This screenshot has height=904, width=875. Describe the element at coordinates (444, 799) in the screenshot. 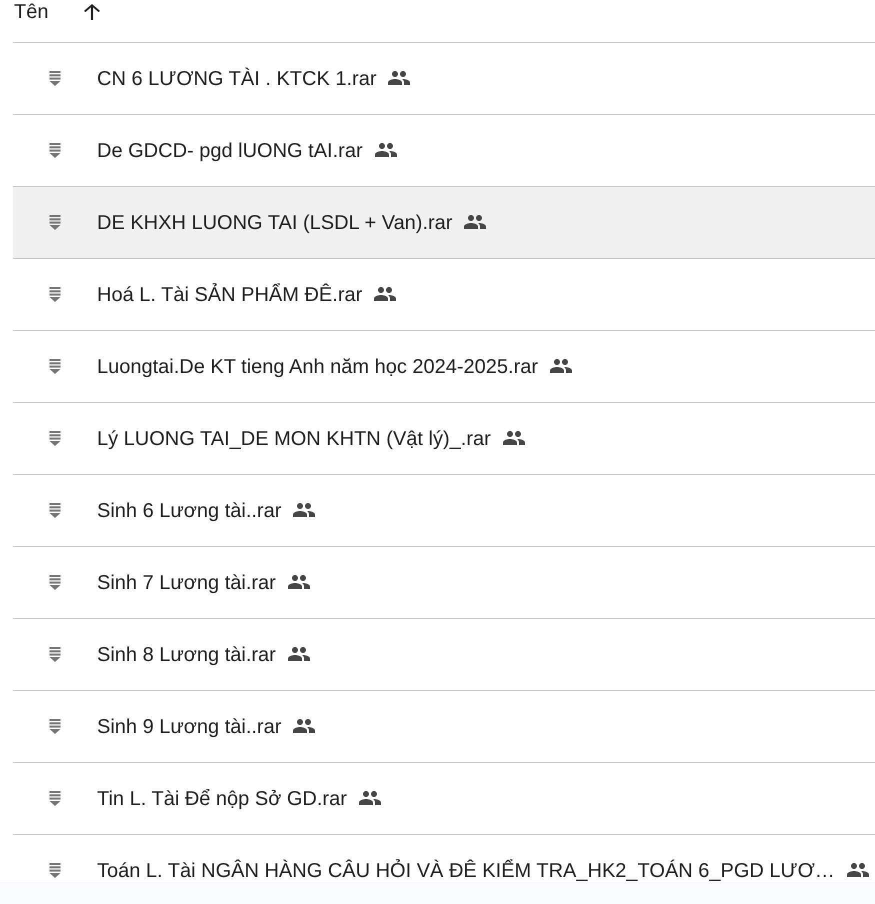

I see `file-row: Tin L. Tài Để nộp Sở GD.rar` at that location.